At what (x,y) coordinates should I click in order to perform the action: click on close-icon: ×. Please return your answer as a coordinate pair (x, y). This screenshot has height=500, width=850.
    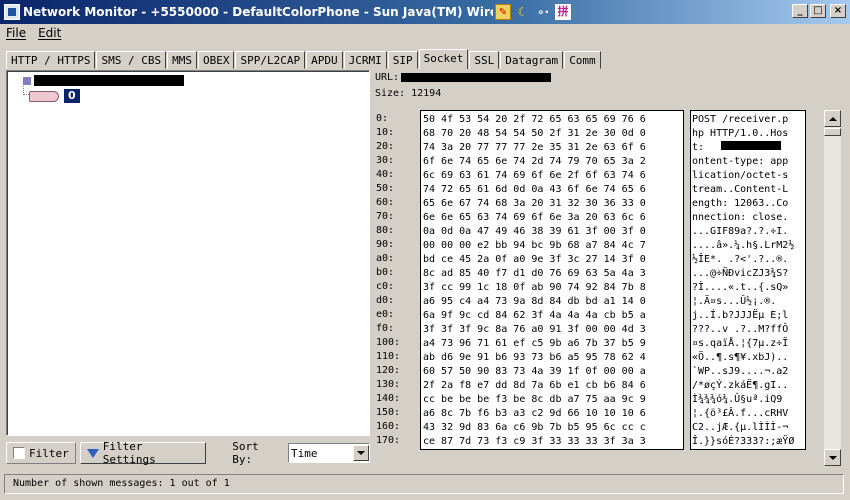
    Looking at the image, I should click on (838, 11).